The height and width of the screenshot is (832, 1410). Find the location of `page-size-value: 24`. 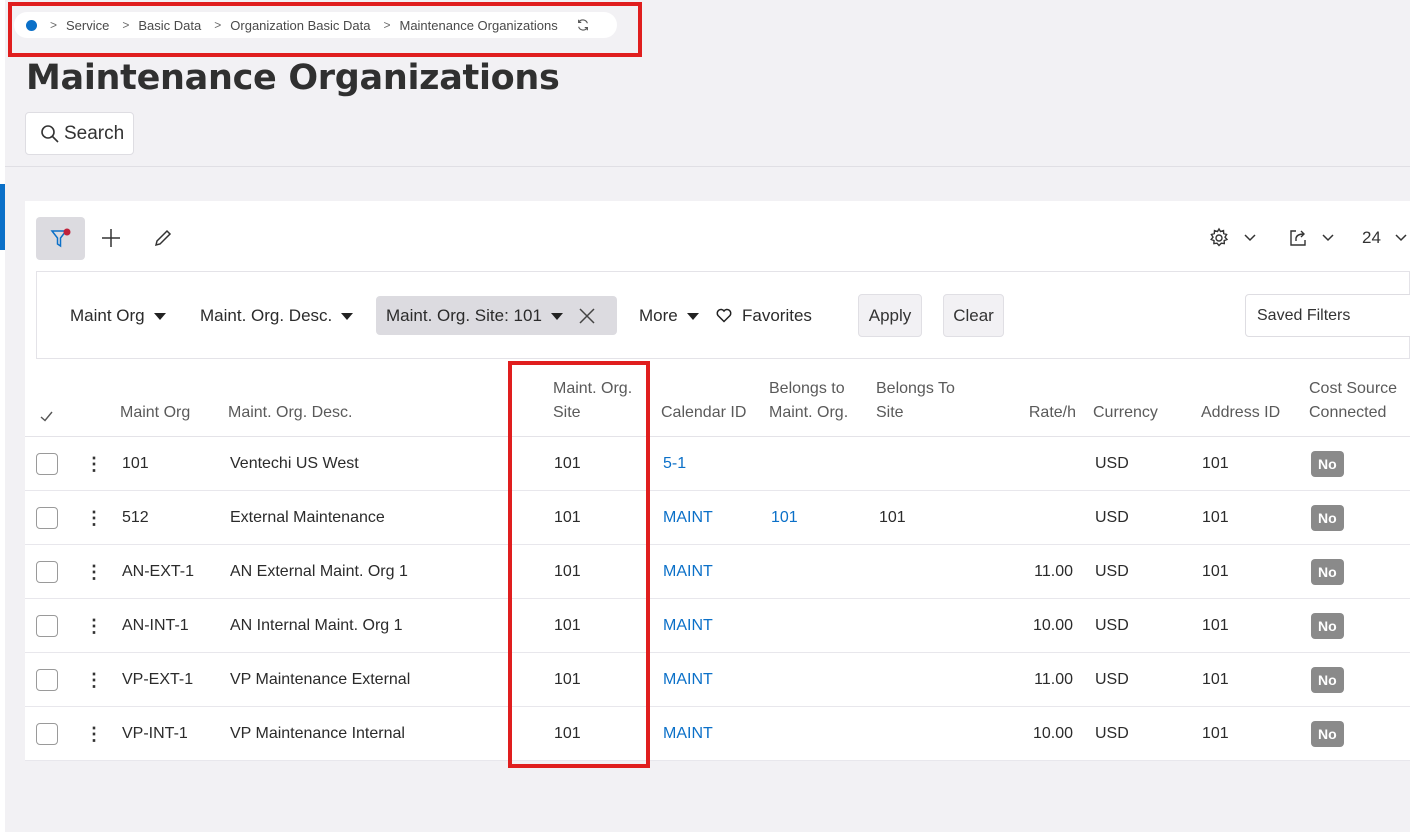

page-size-value: 24 is located at coordinates (1371, 237).